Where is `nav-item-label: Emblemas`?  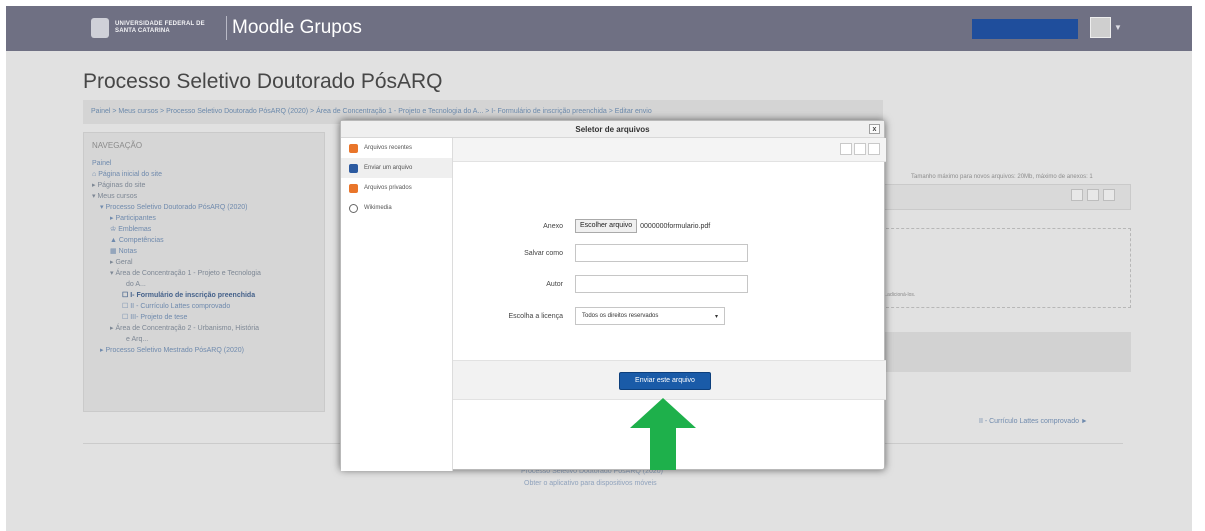 nav-item-label: Emblemas is located at coordinates (135, 229).